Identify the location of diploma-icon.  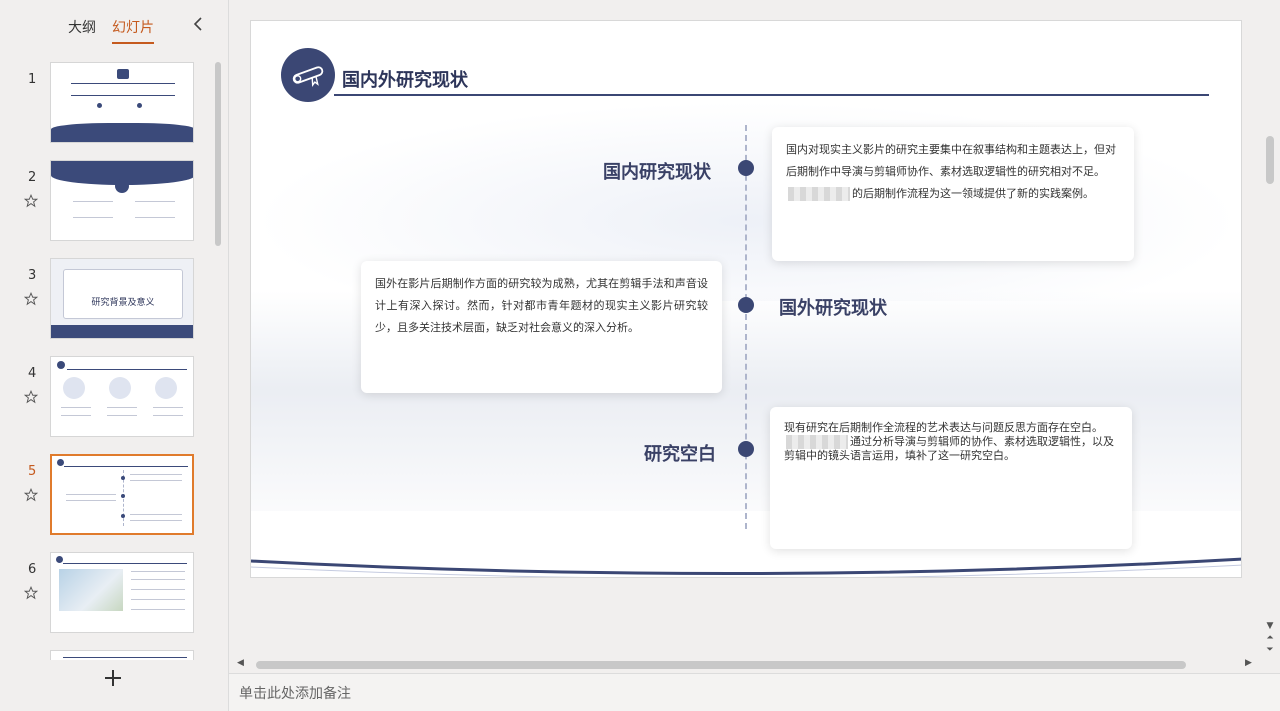
(308, 75).